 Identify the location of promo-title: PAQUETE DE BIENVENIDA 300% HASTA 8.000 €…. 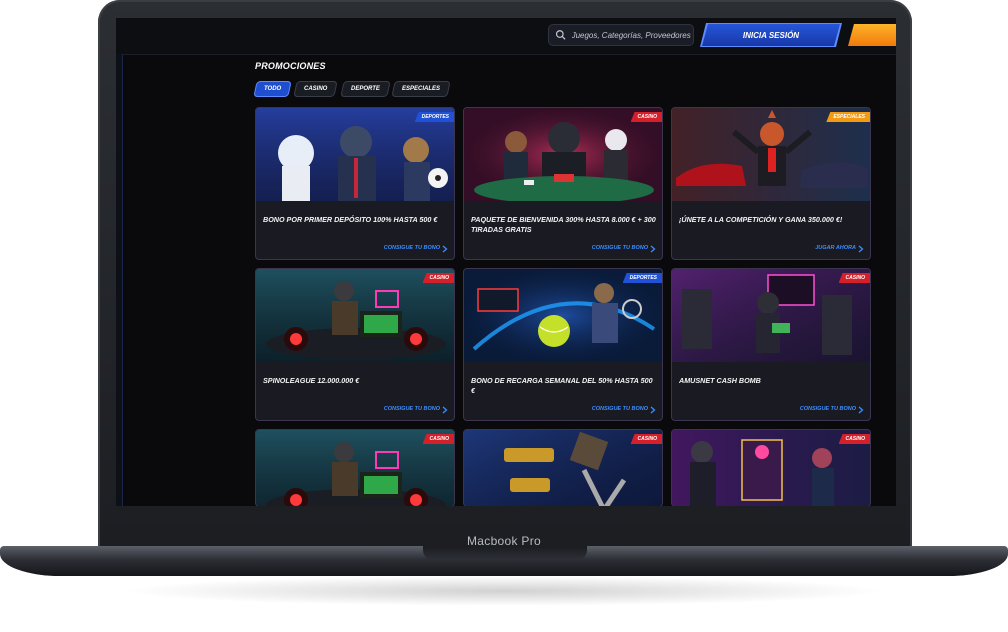
(563, 224).